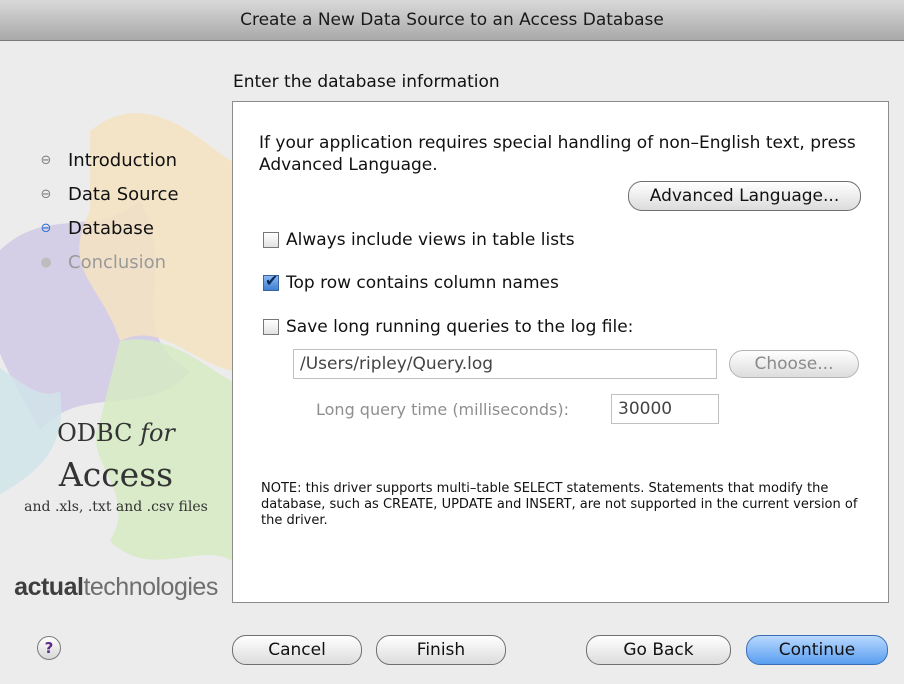 This screenshot has width=904, height=684. Describe the element at coordinates (441, 650) in the screenshot. I see `finish-button: Finish` at that location.